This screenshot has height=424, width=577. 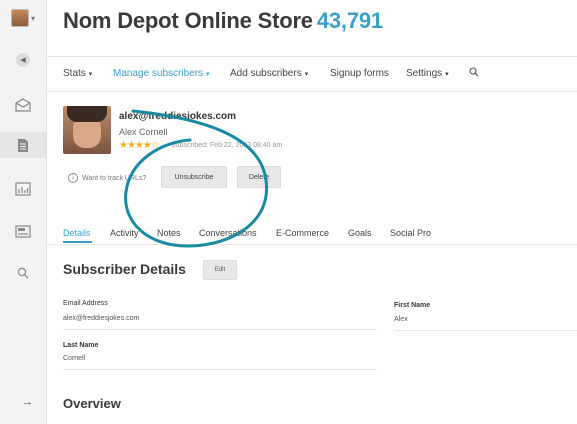 I want to click on page-title: Nom Depot Online Store 43,791, so click(x=223, y=21).